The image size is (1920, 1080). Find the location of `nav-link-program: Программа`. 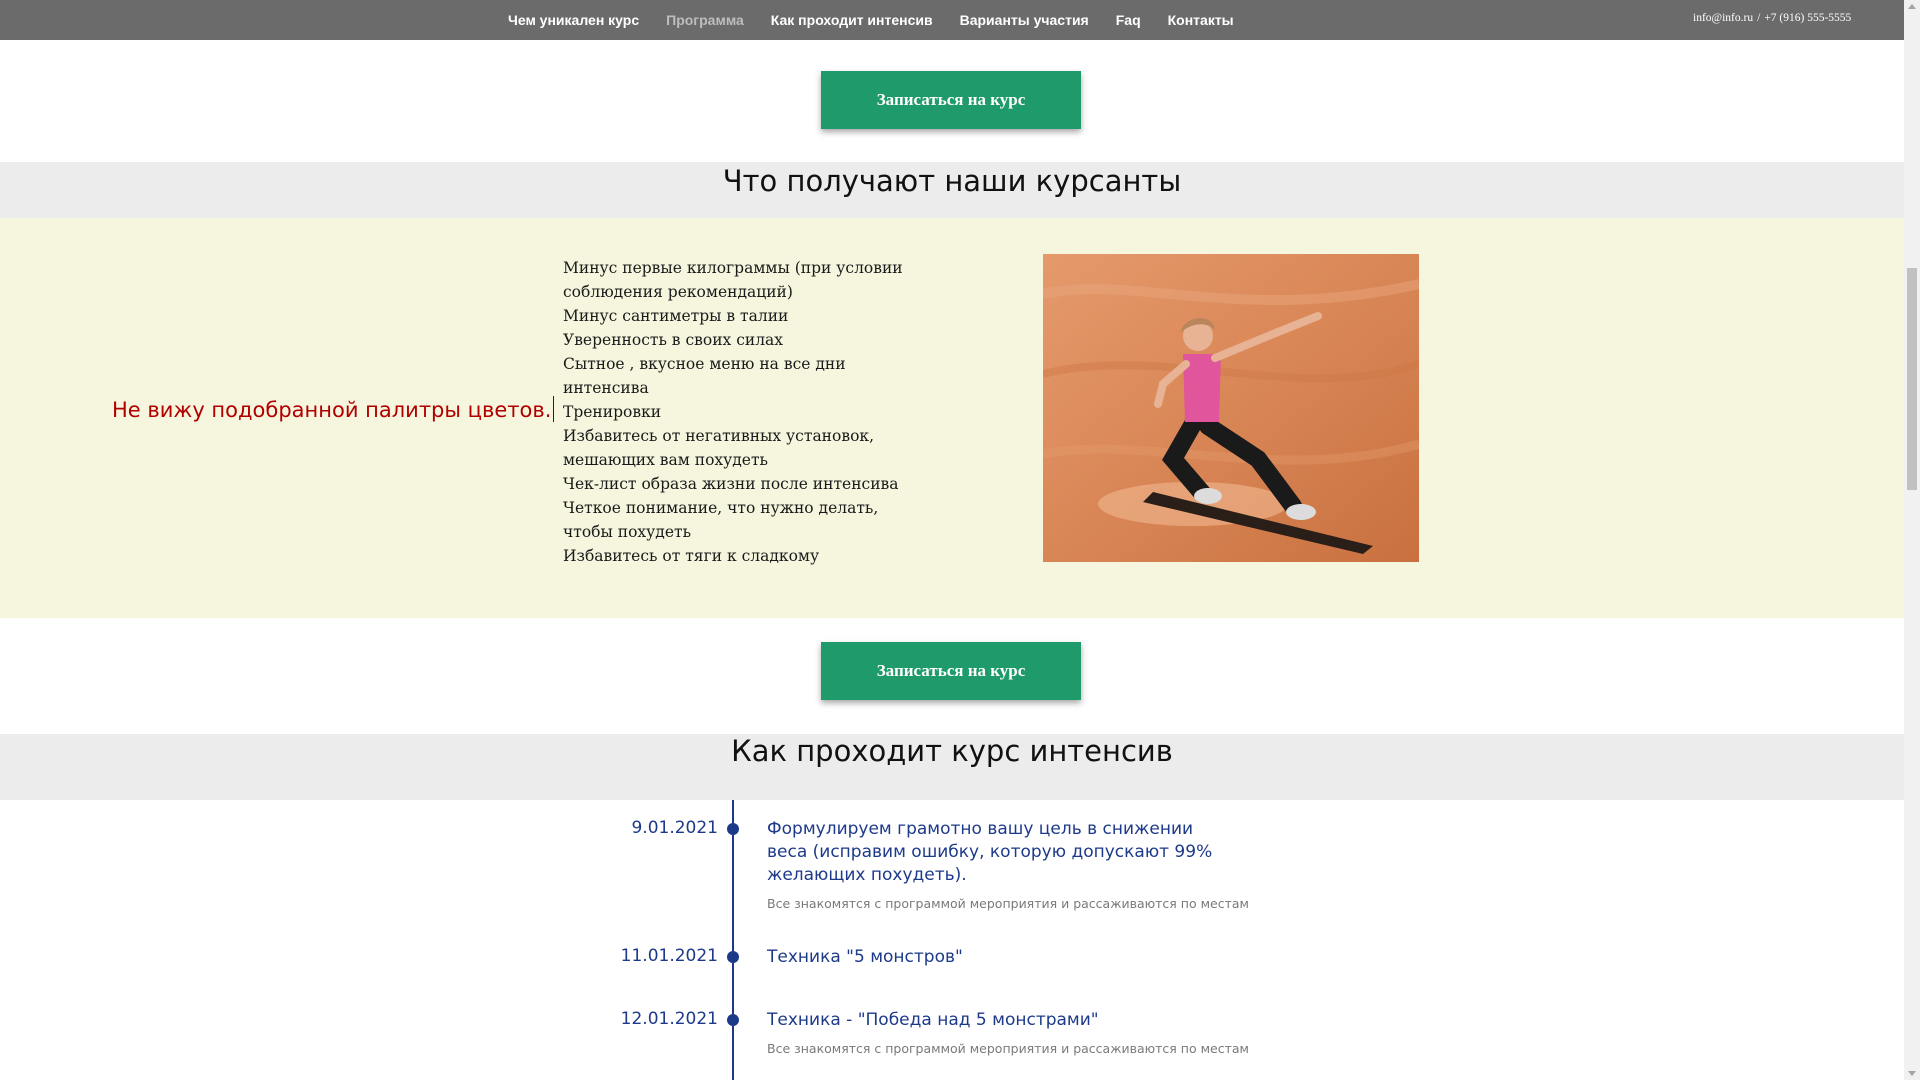

nav-link-program: Программа is located at coordinates (705, 20).